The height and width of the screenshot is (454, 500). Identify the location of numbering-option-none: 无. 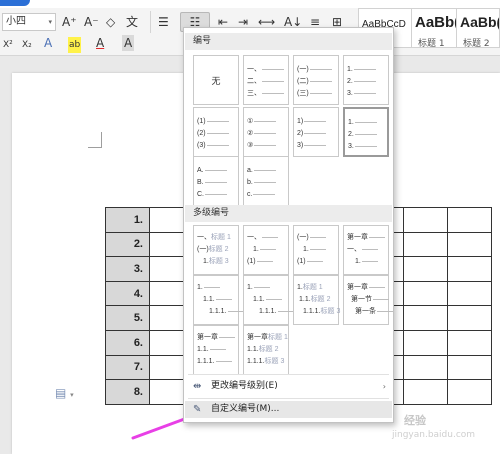
(216, 80).